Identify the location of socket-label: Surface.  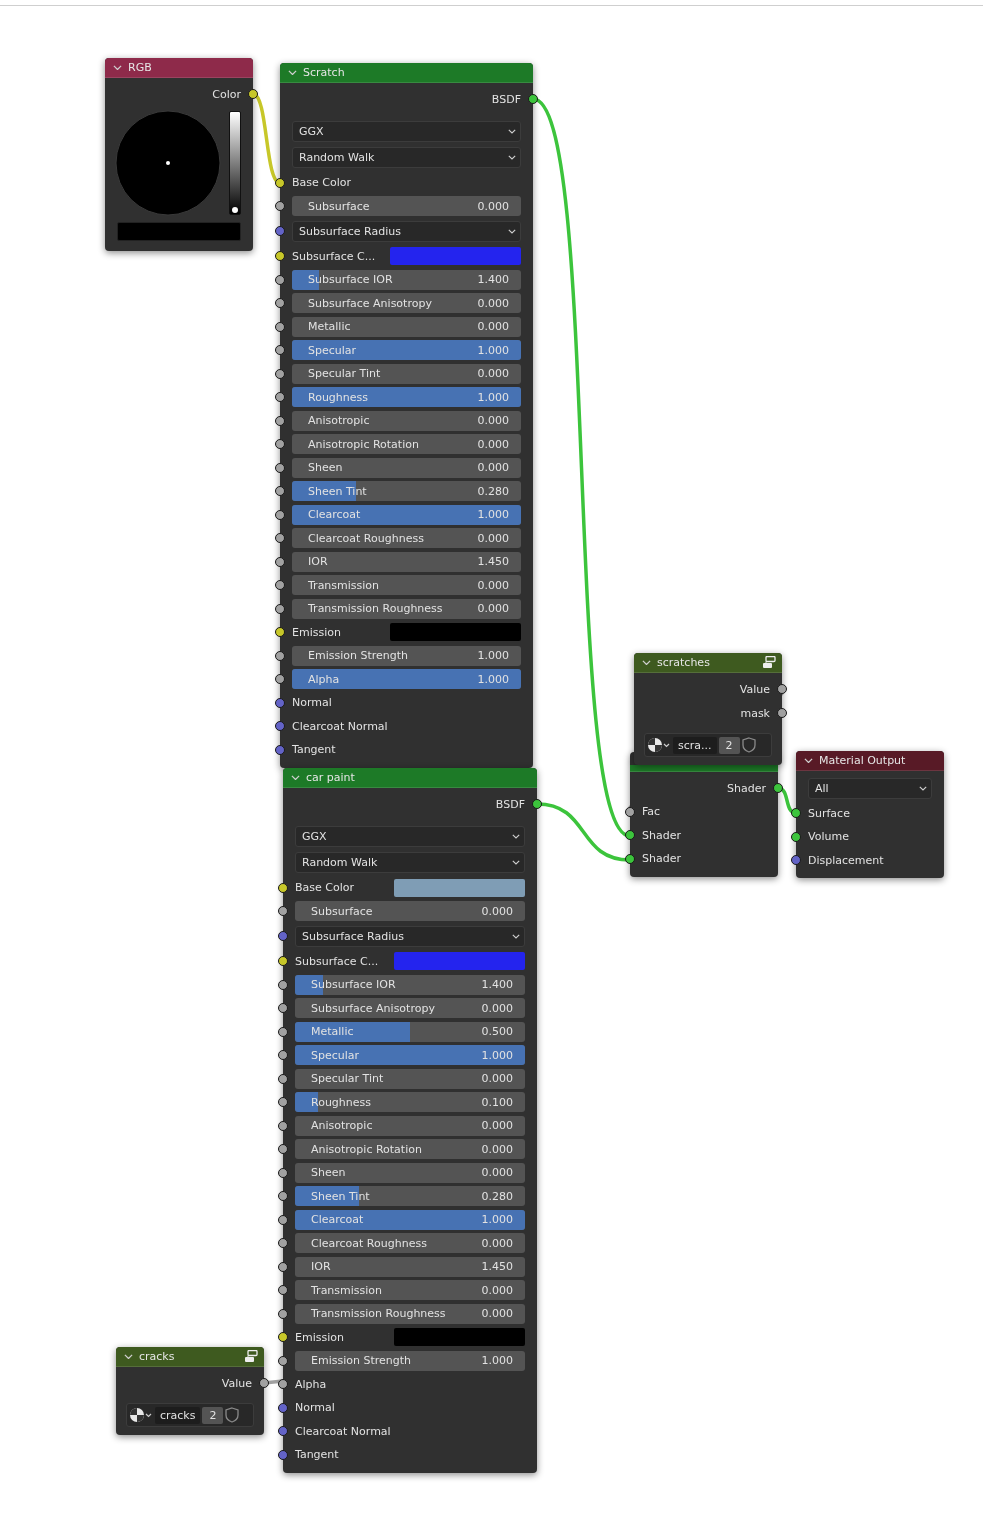
(829, 813).